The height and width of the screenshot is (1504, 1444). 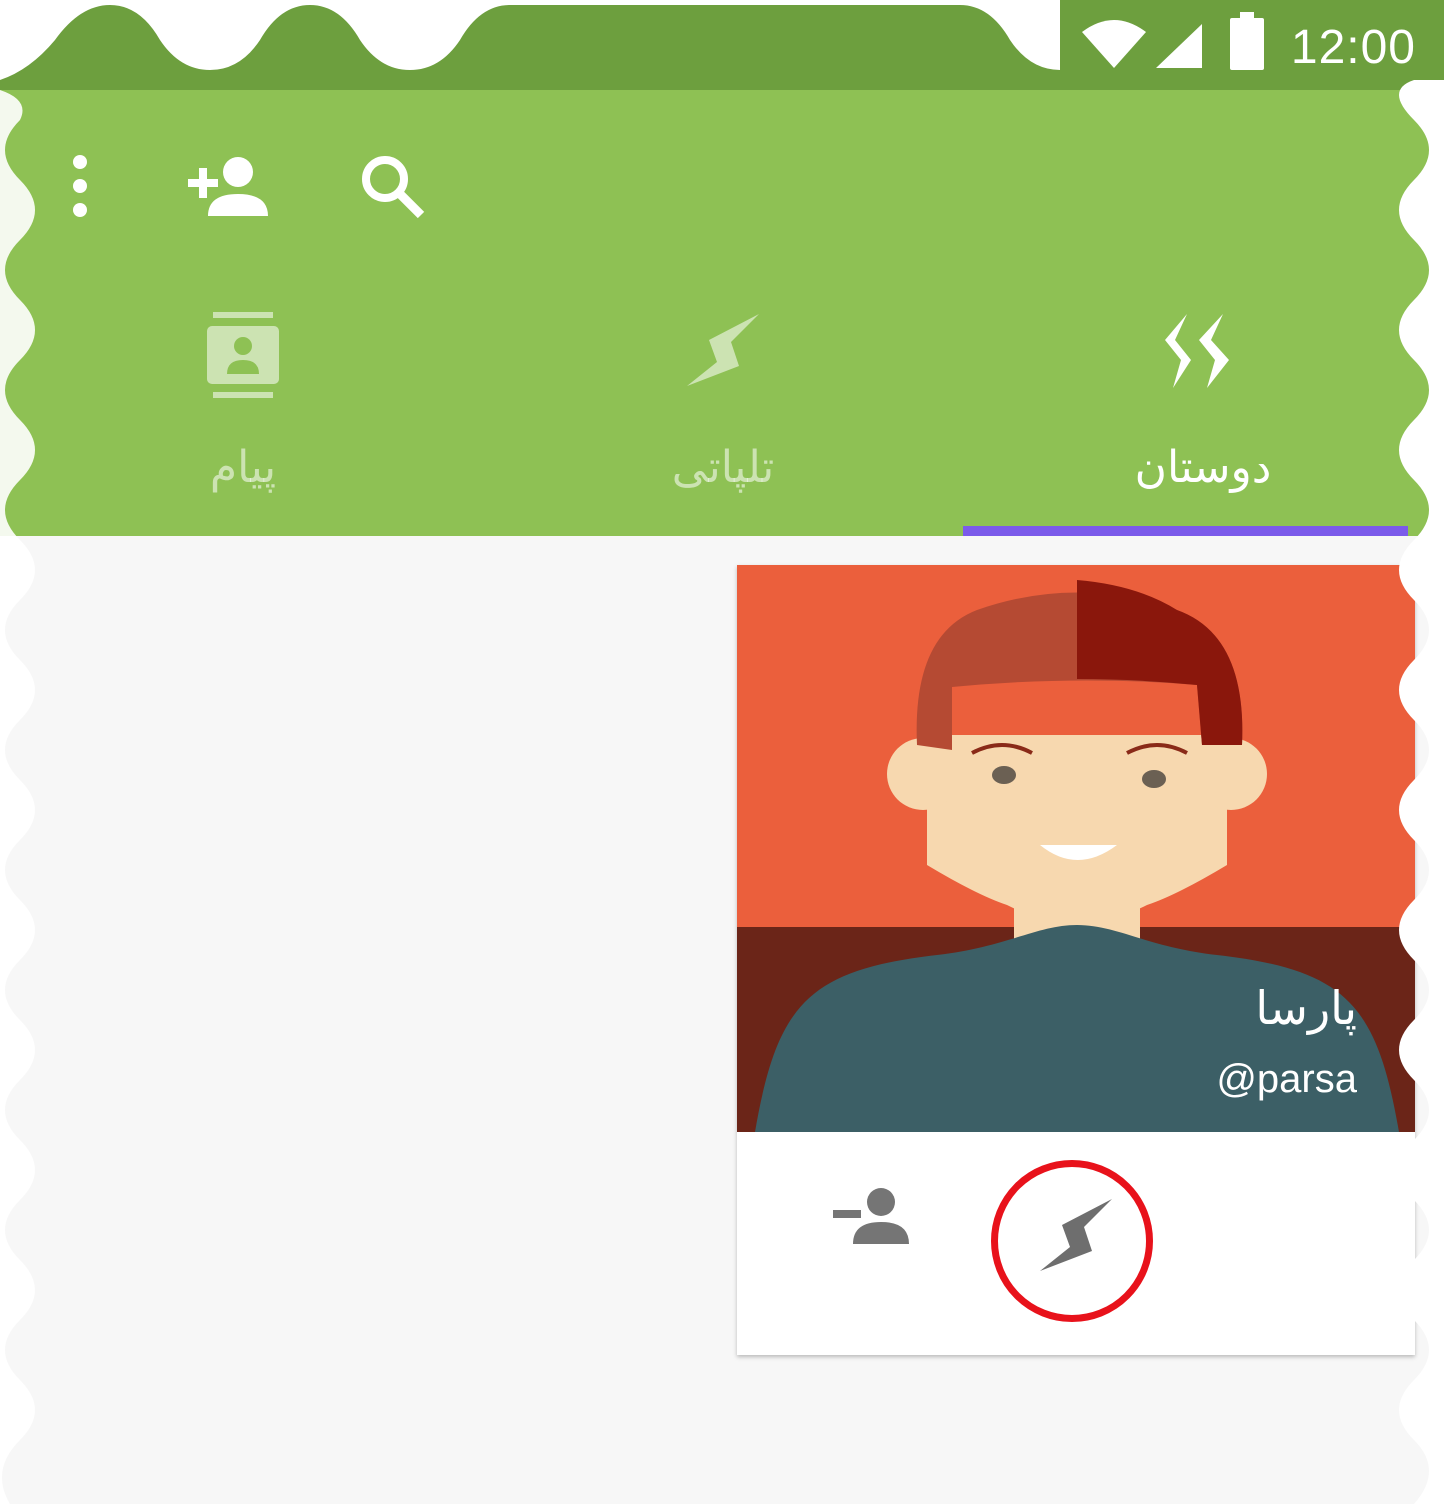 What do you see at coordinates (1306, 1008) in the screenshot?
I see `friend-name: پارسا` at bounding box center [1306, 1008].